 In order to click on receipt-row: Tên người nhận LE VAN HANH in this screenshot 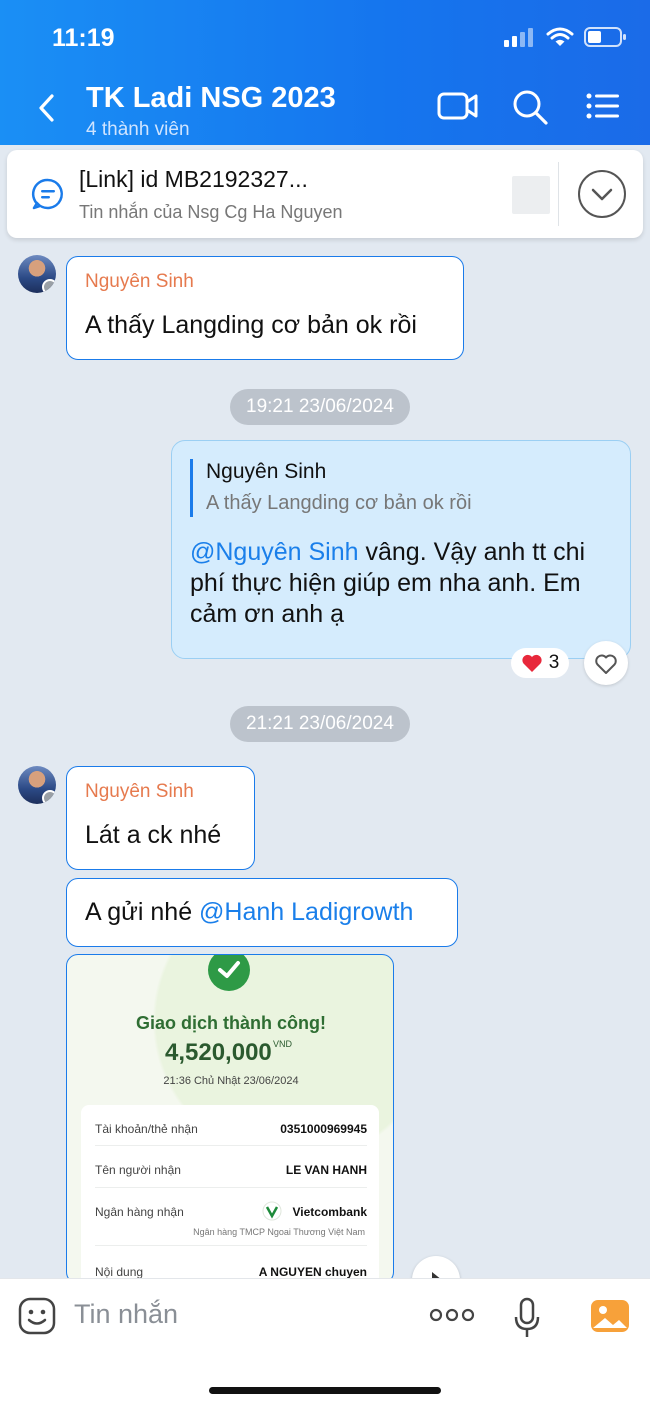, I will do `click(231, 1170)`.